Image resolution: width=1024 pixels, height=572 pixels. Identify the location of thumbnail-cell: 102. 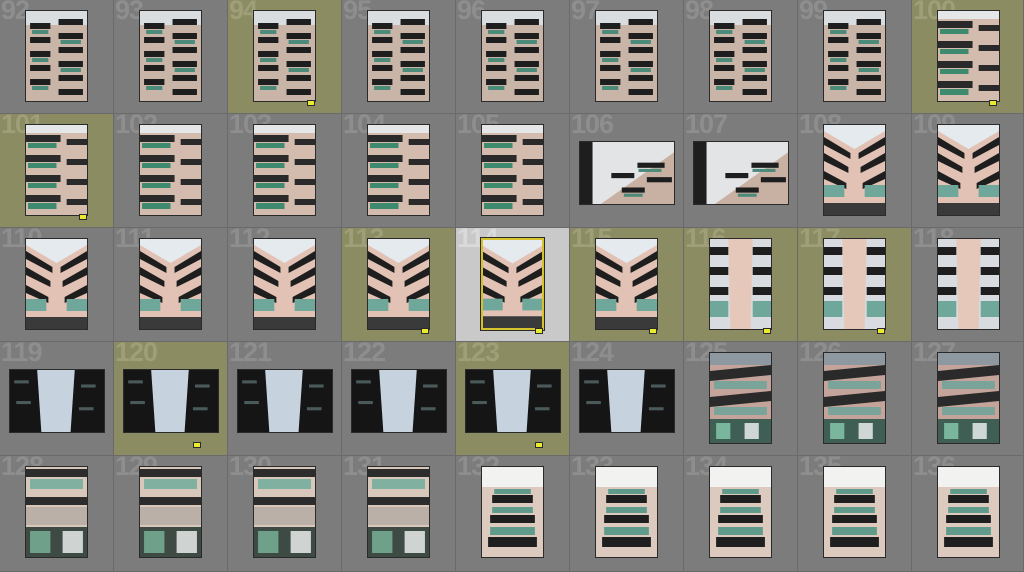
(171, 171).